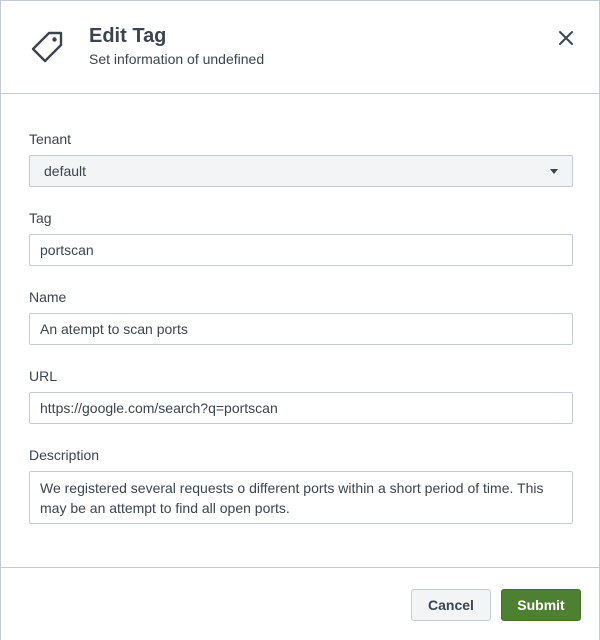  What do you see at coordinates (554, 171) in the screenshot?
I see `caret-down-icon` at bounding box center [554, 171].